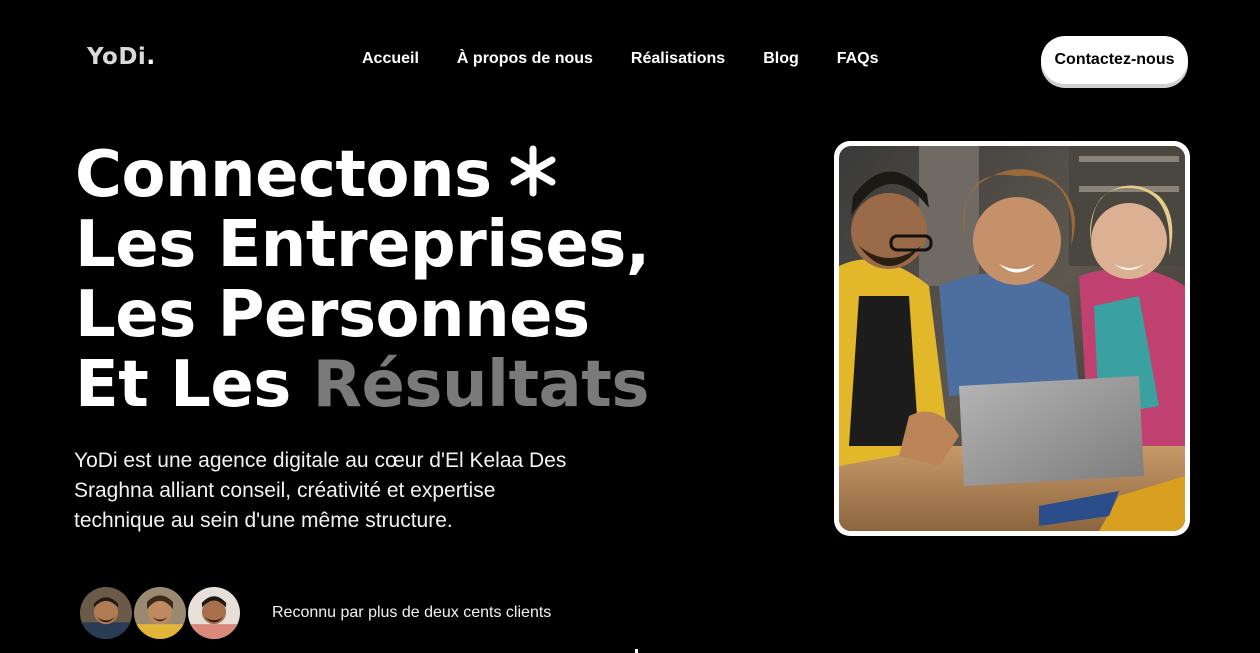  What do you see at coordinates (1114, 60) in the screenshot?
I see `contact-button: Contactez-nous` at bounding box center [1114, 60].